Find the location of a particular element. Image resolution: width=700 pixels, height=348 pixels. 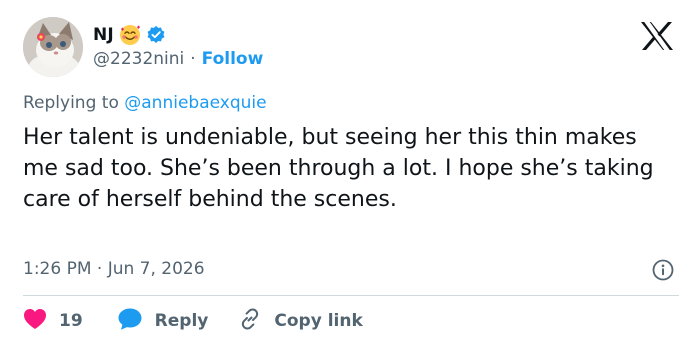

reply-label: Reply is located at coordinates (181, 321).